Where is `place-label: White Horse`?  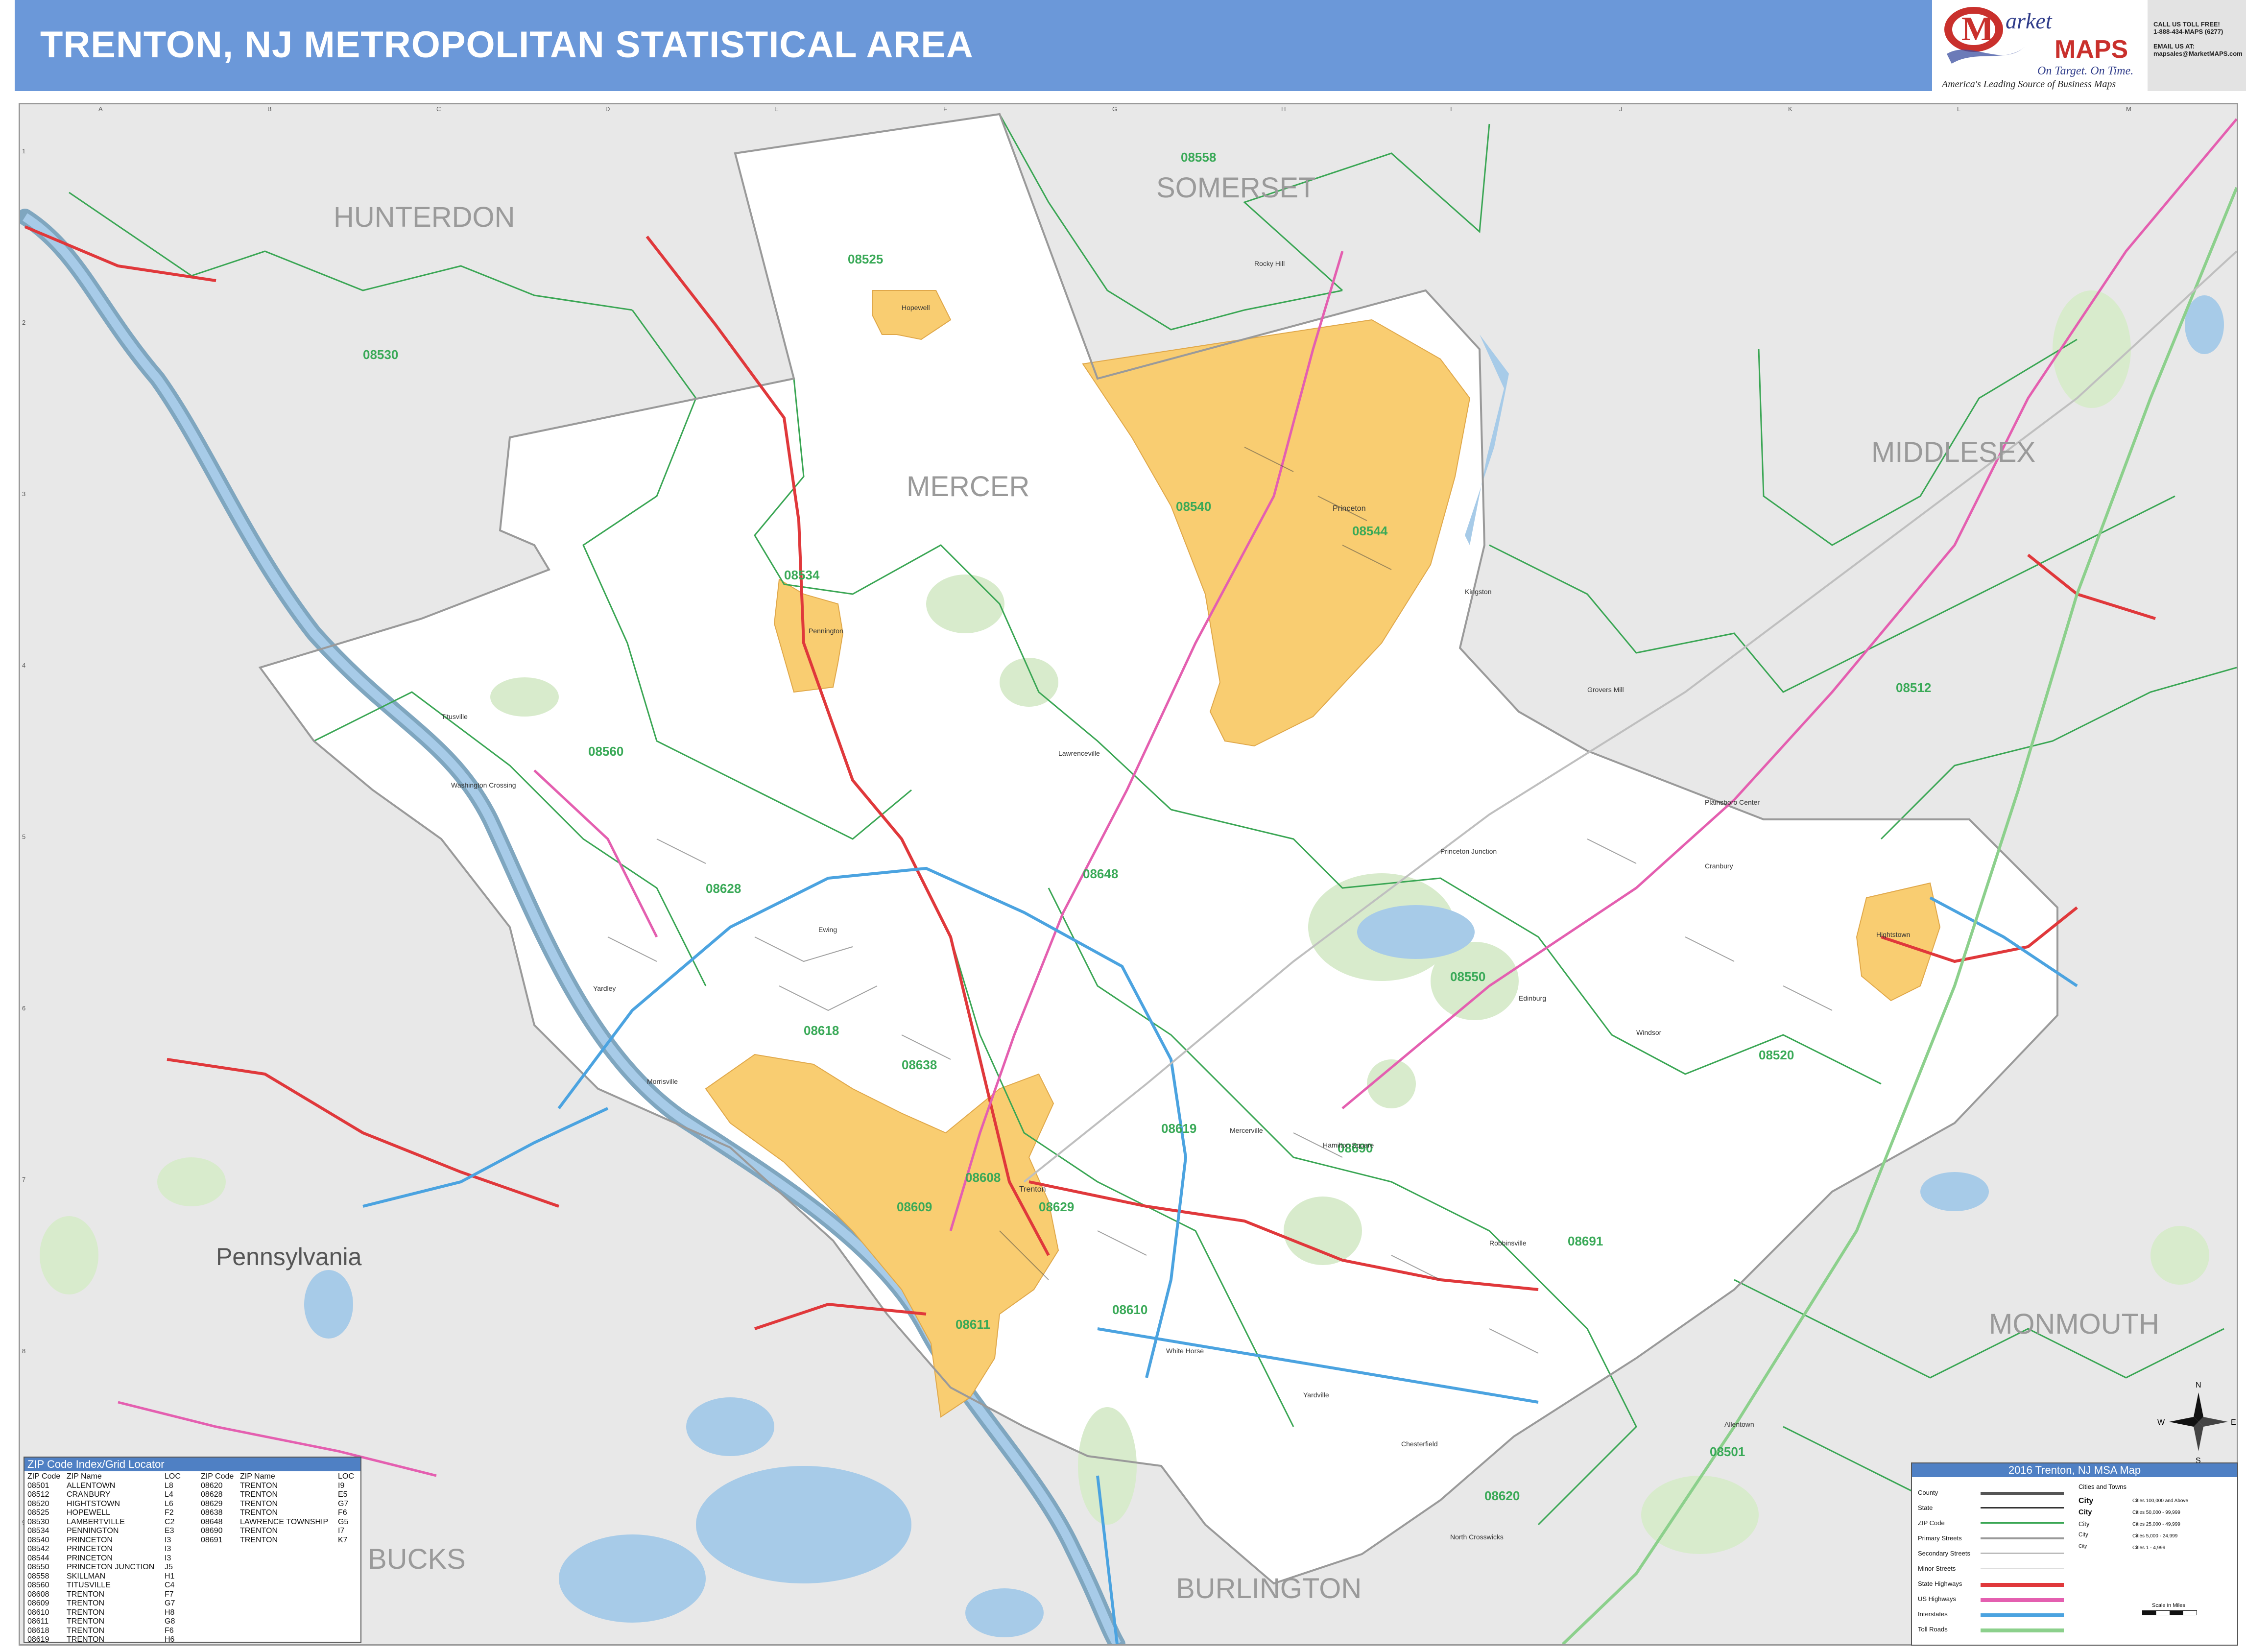
place-label: White Horse is located at coordinates (1185, 1351).